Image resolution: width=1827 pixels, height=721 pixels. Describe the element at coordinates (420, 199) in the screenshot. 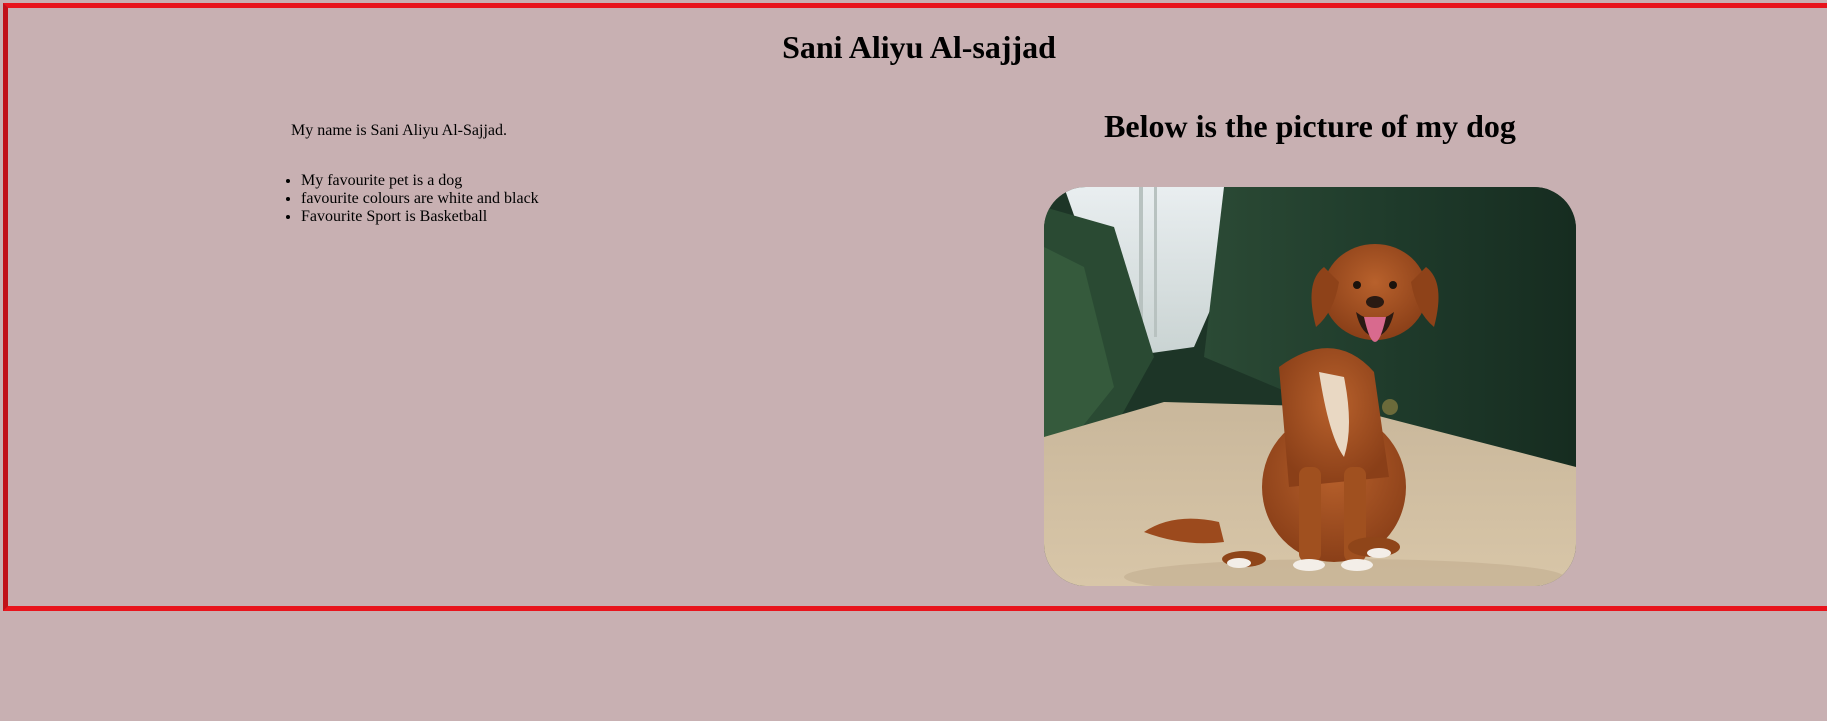

I see `list-item: favourite colours are white and black` at that location.